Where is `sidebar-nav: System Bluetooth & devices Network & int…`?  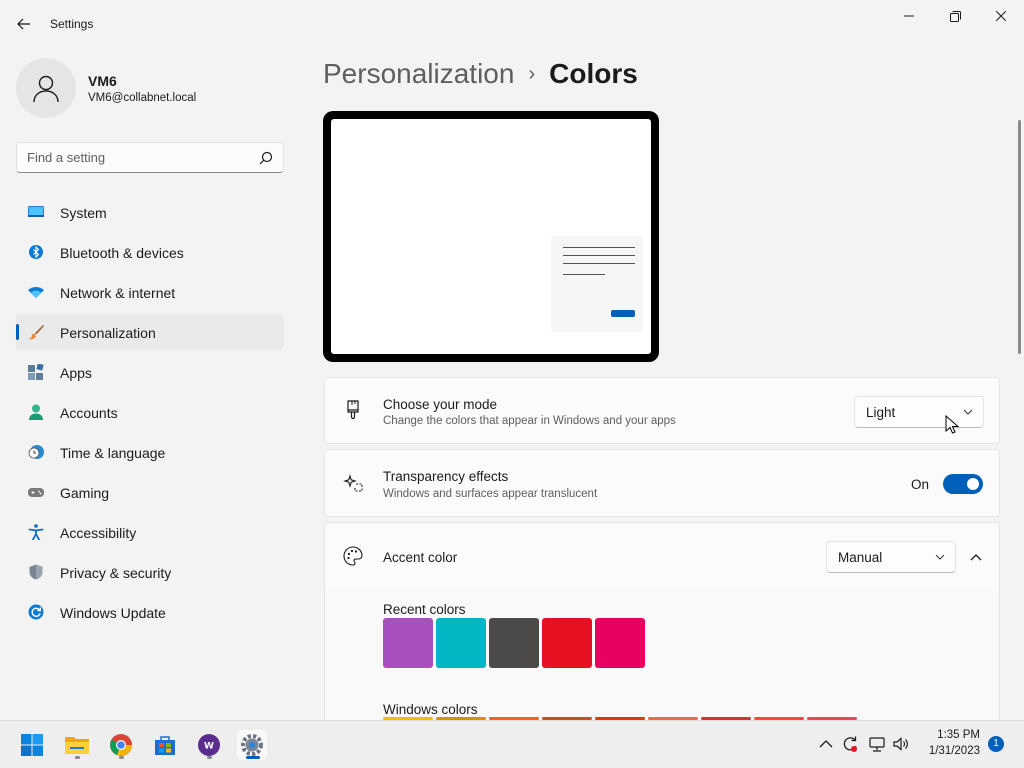 sidebar-nav: System Bluetooth & devices Network & int… is located at coordinates (150, 414).